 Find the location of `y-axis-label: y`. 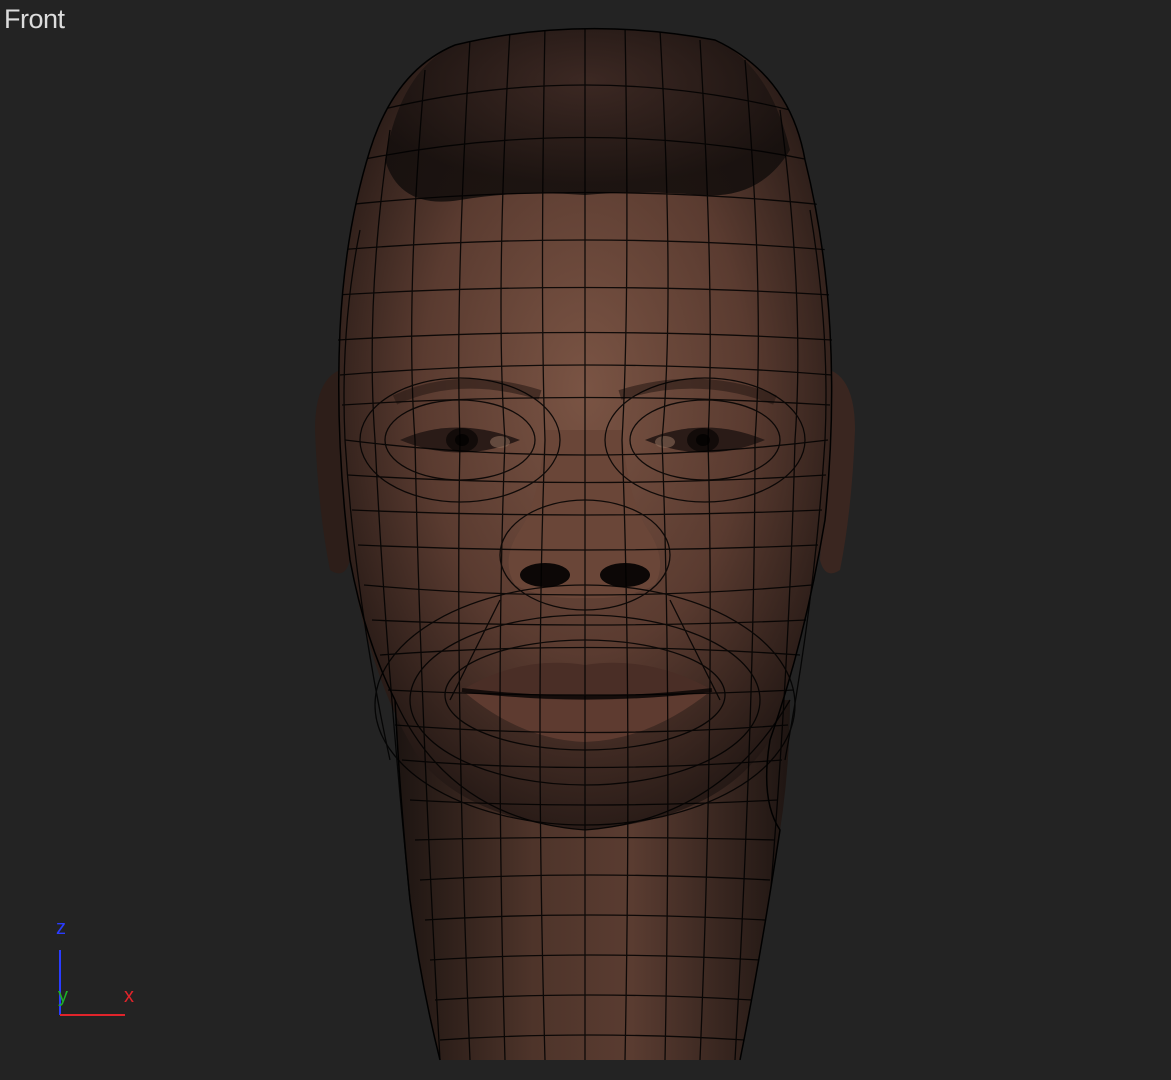

y-axis-label: y is located at coordinates (63, 996).